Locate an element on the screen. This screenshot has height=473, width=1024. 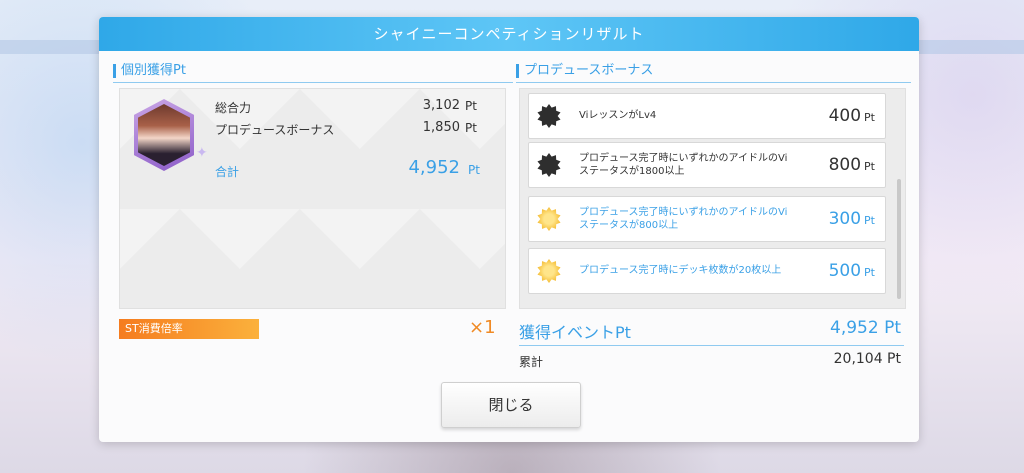
total-unit: Pt is located at coordinates (474, 170).